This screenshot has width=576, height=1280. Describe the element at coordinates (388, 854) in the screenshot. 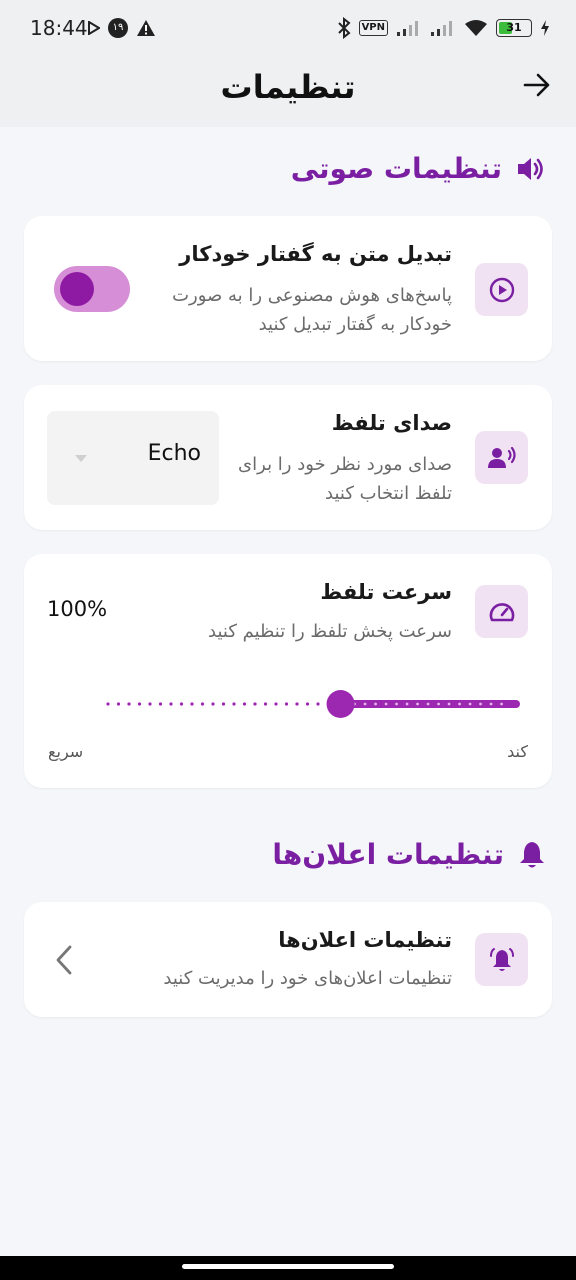

I see `notification-section-title: تنظیمات اعلان‌ها` at that location.